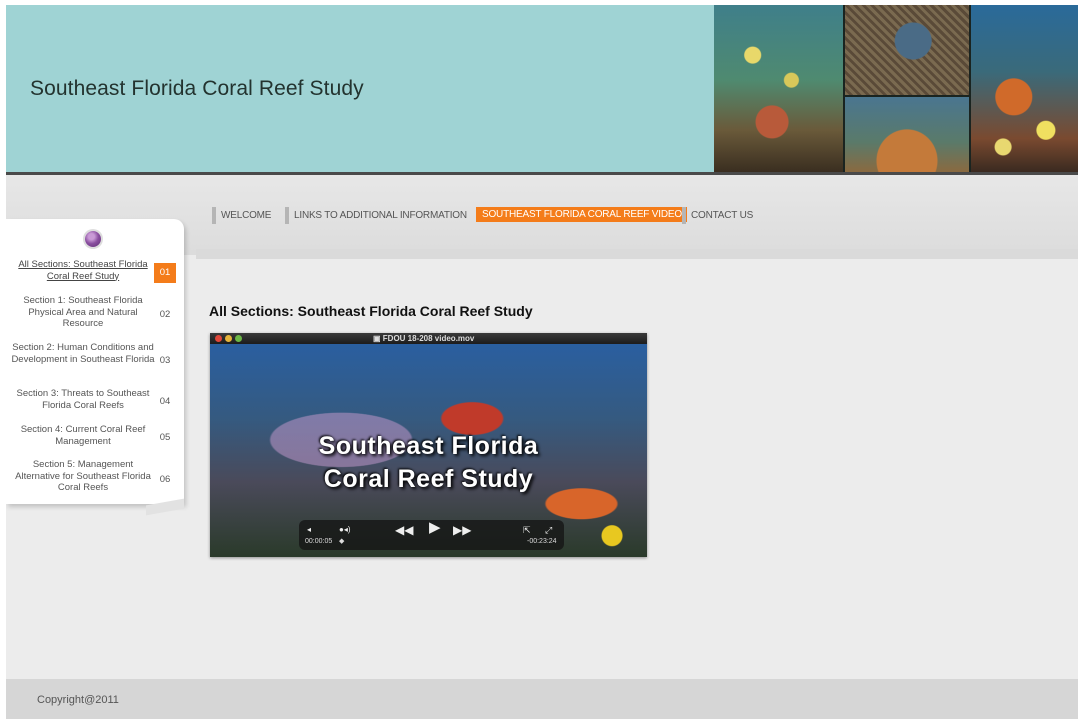 Image resolution: width=1078 pixels, height=719 pixels. Describe the element at coordinates (93, 239) in the screenshot. I see `pushpin-icon` at that location.